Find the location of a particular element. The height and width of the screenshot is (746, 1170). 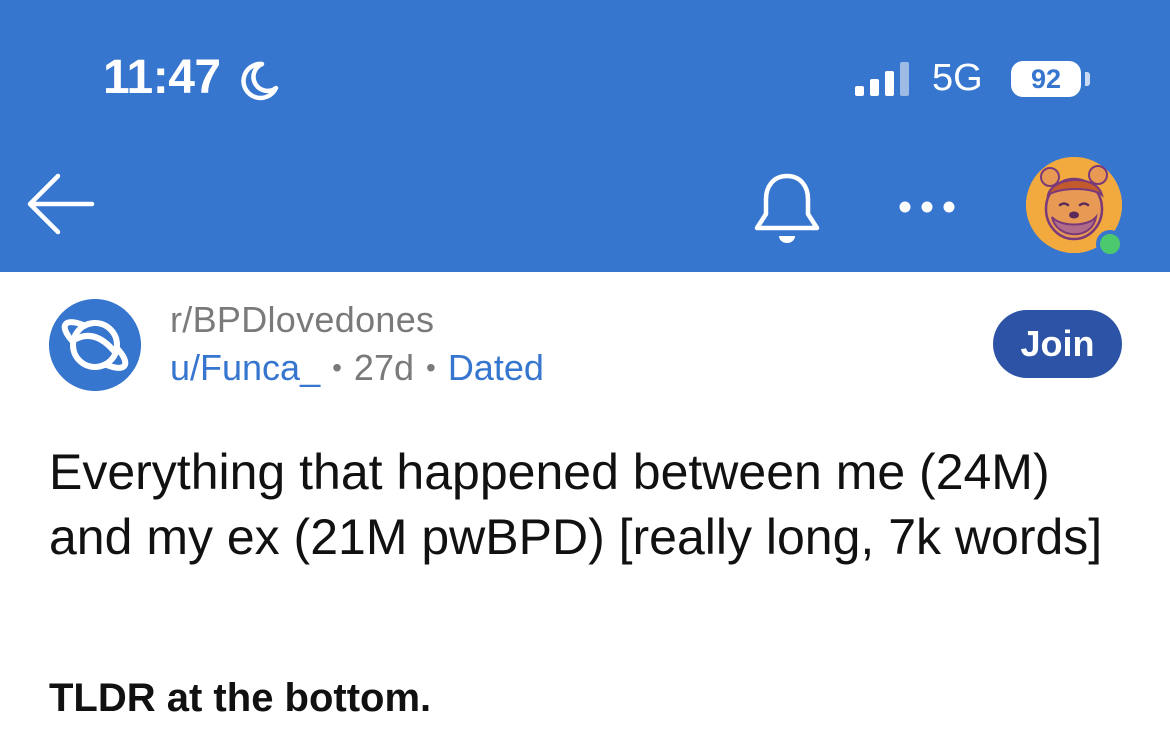

post-body-first-line: TLDR at the bottom. is located at coordinates (240, 698).